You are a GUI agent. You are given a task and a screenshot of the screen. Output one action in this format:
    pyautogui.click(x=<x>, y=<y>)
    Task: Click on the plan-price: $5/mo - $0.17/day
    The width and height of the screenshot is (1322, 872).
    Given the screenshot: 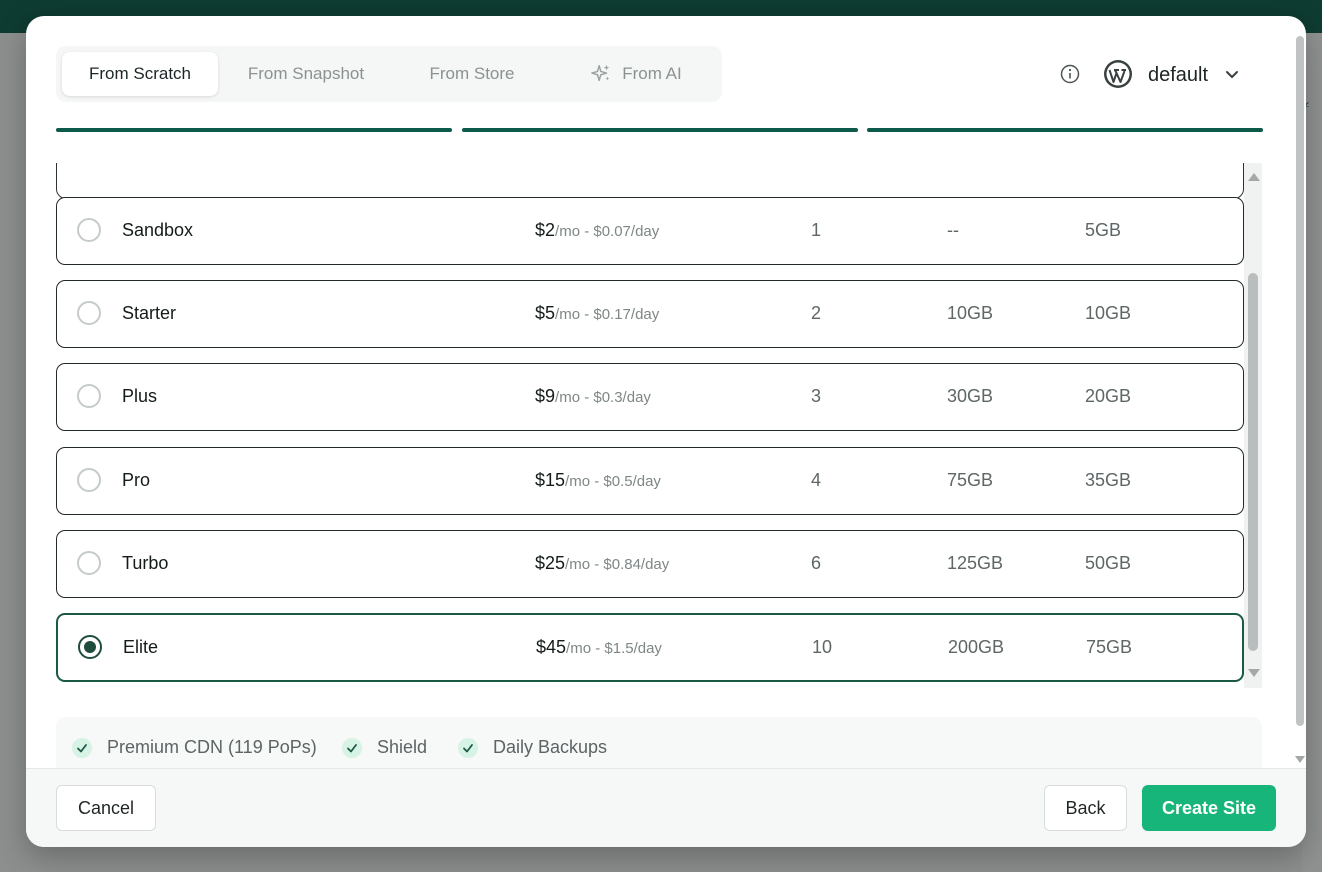 What is the action you would take?
    pyautogui.click(x=597, y=313)
    